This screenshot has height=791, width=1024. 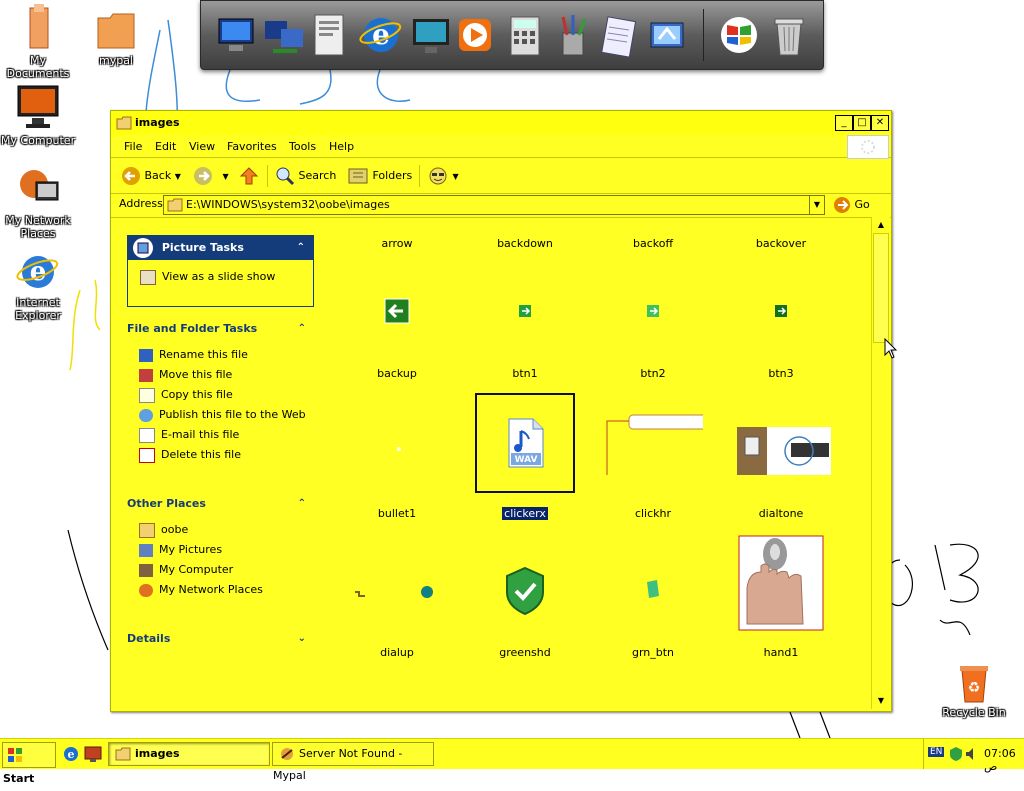 What do you see at coordinates (288, 204) in the screenshot?
I see `address-value: E:\WINDOWS\system32\oobe\images` at bounding box center [288, 204].